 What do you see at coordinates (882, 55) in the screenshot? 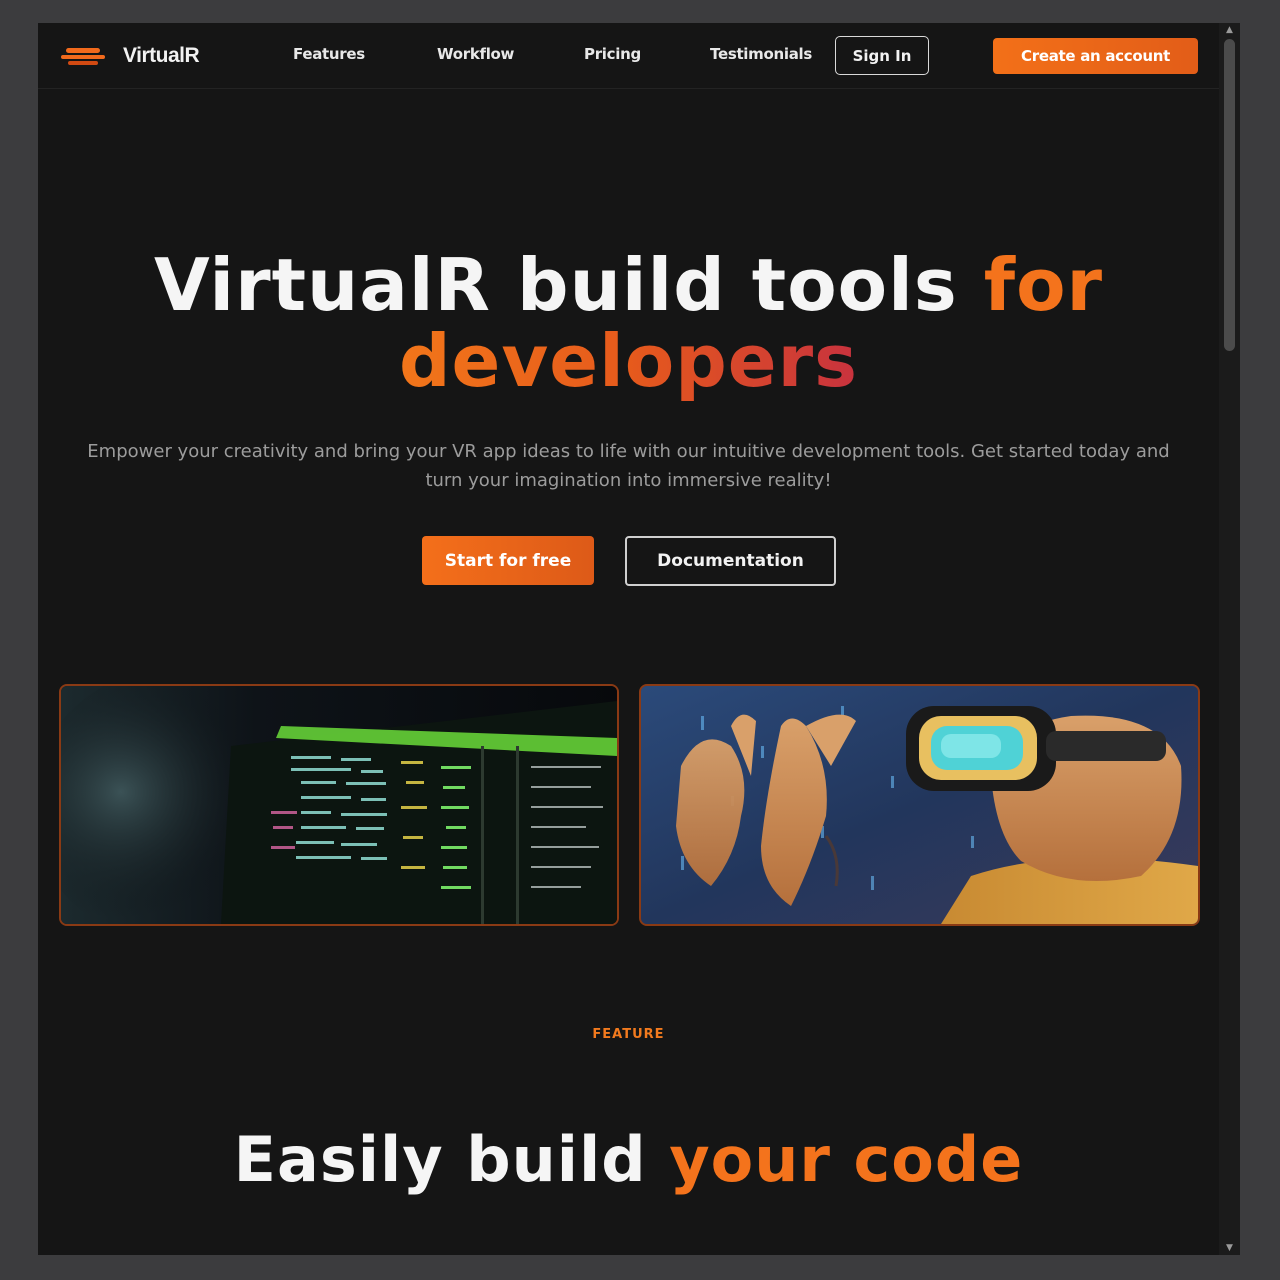
I see `sign-in-button: Sign In` at bounding box center [882, 55].